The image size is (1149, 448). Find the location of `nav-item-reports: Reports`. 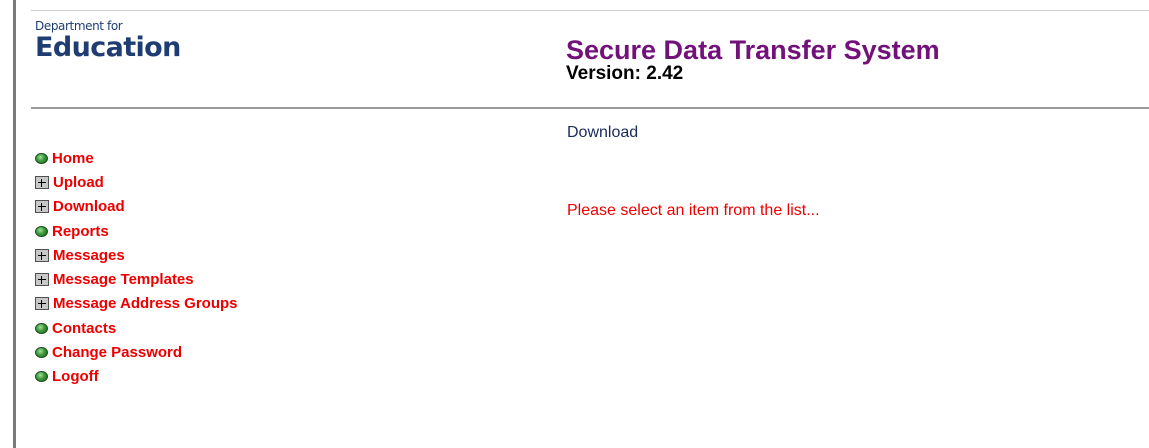

nav-item-reports: Reports is located at coordinates (136, 231).